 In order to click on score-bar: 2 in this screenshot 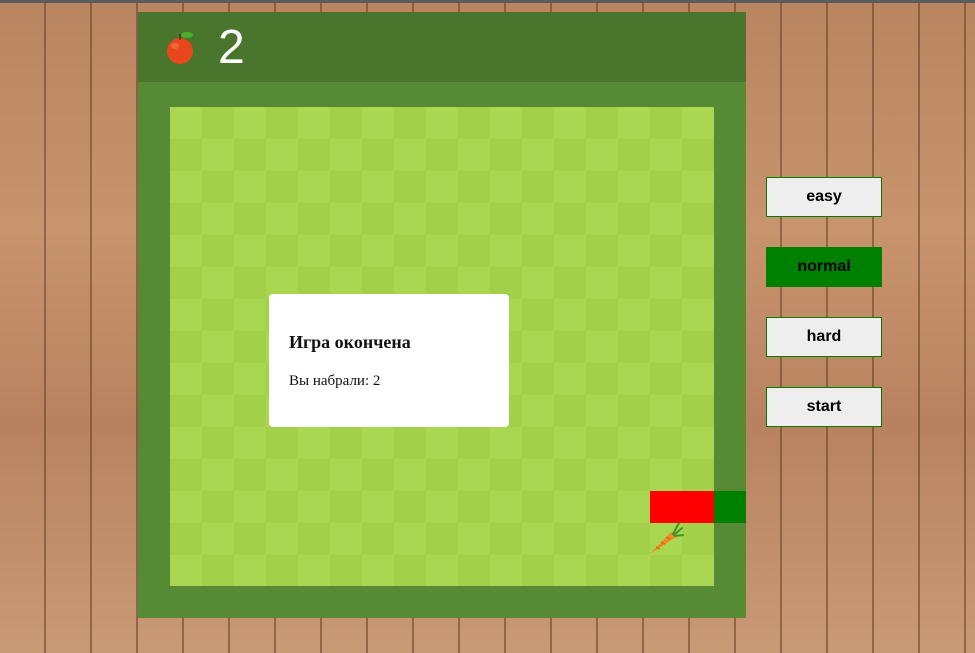, I will do `click(442, 47)`.